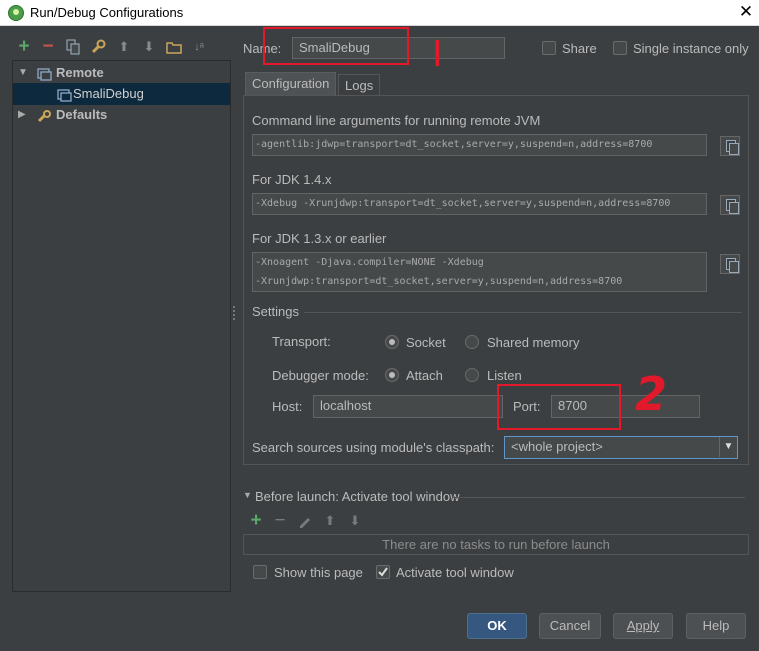  I want to click on remove-task-icon: −, so click(280, 520).